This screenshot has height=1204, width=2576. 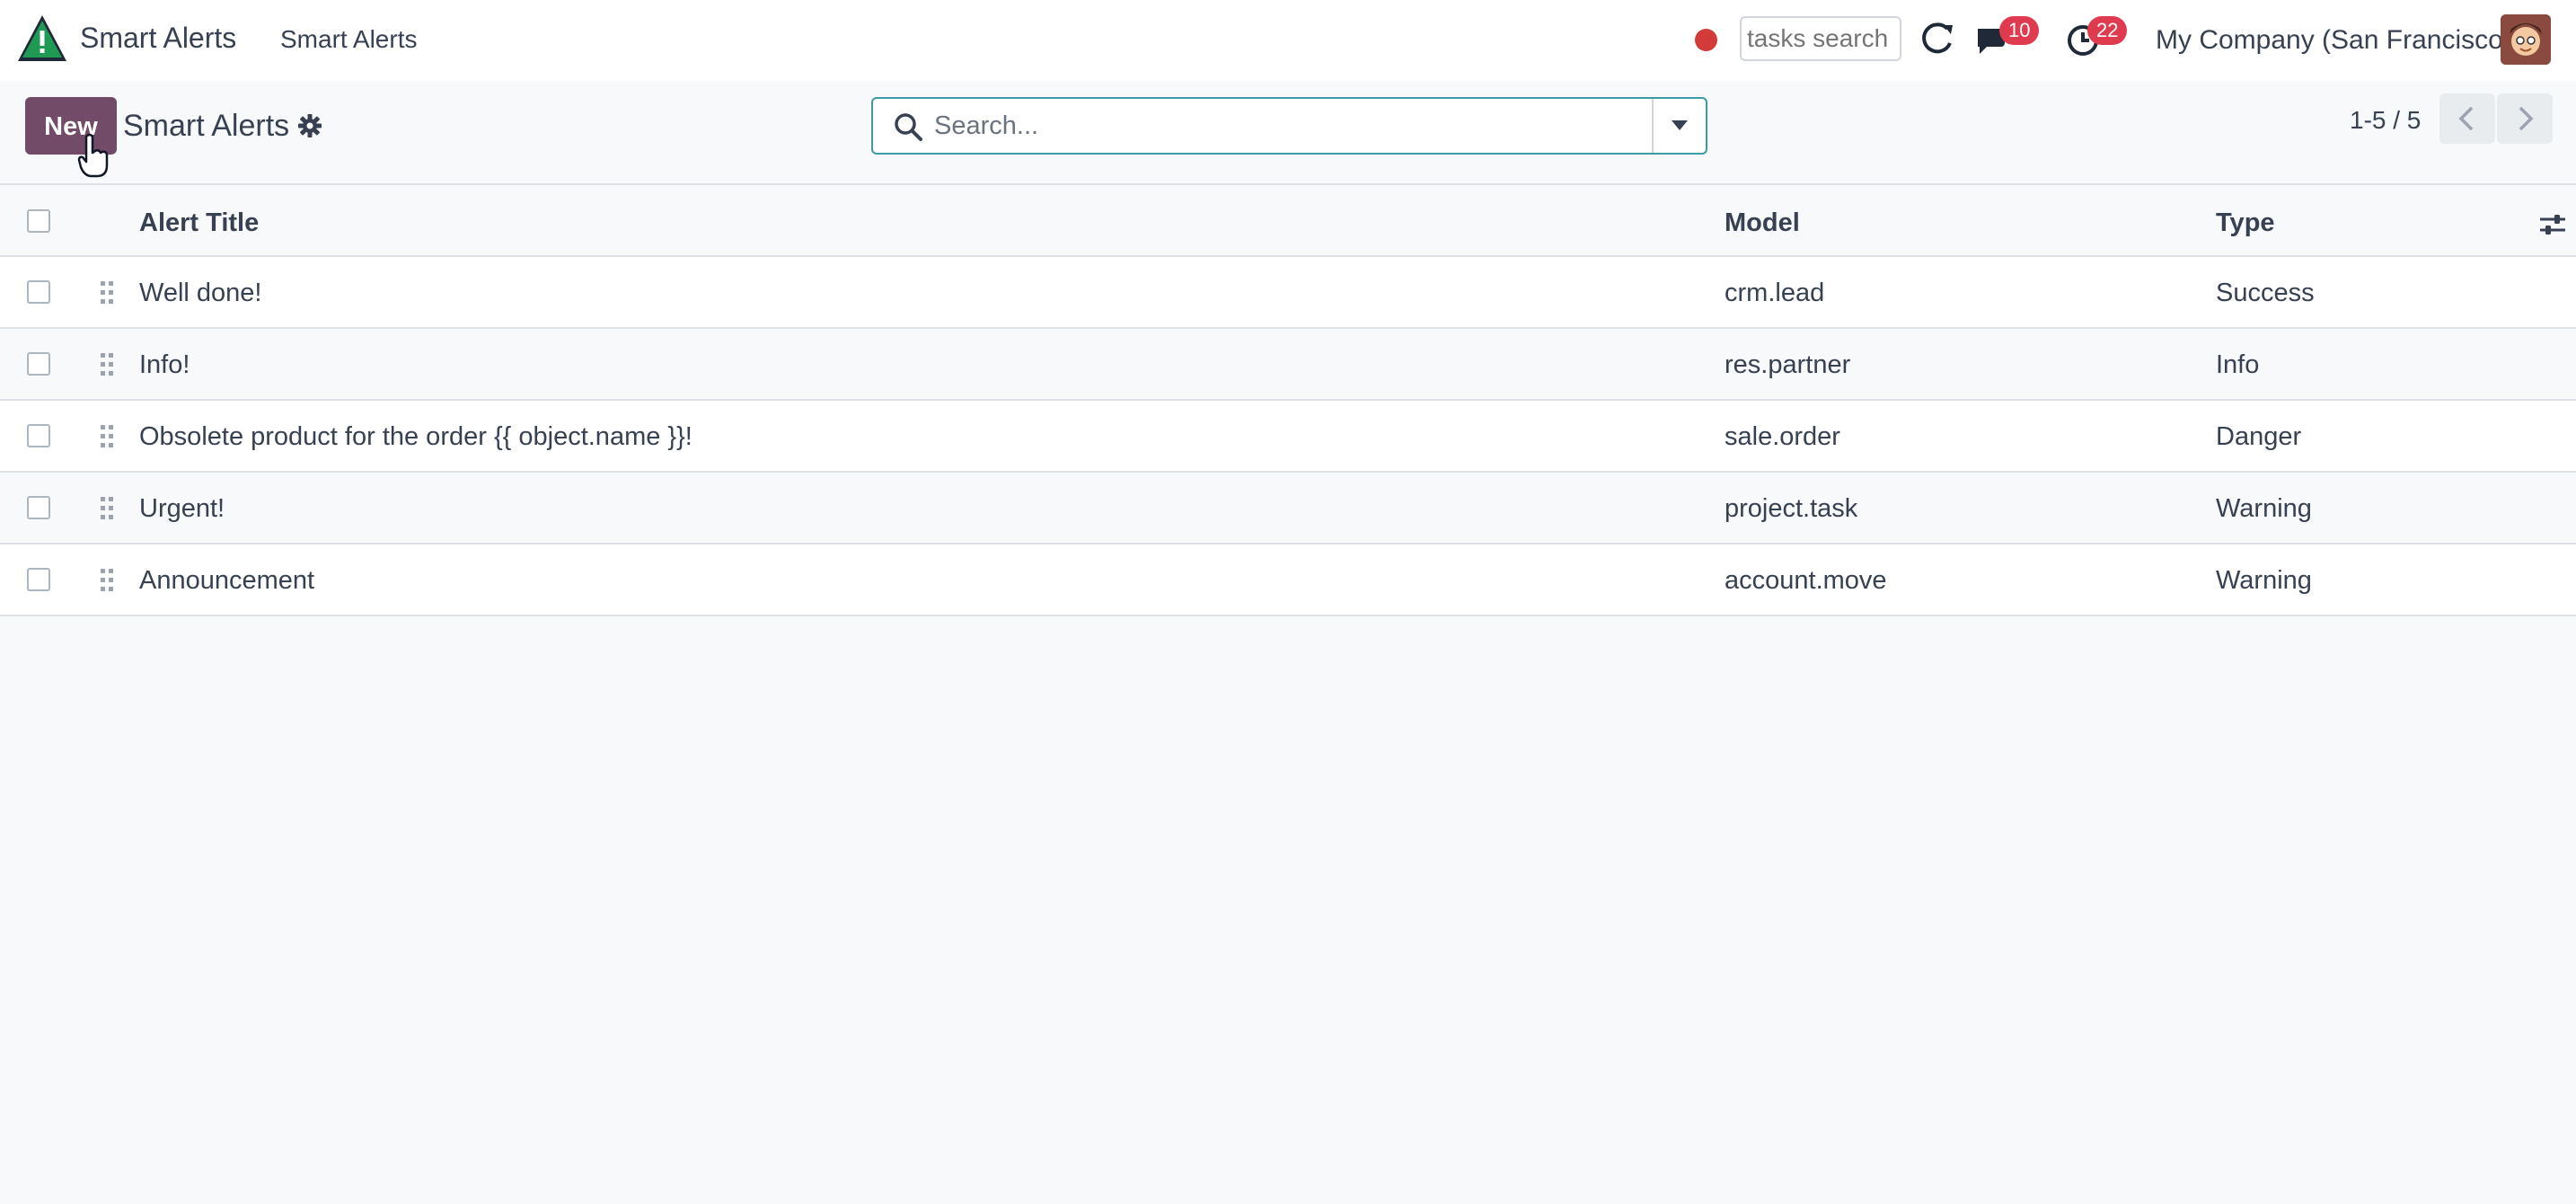 What do you see at coordinates (1820, 38) in the screenshot?
I see `tasks-search-input` at bounding box center [1820, 38].